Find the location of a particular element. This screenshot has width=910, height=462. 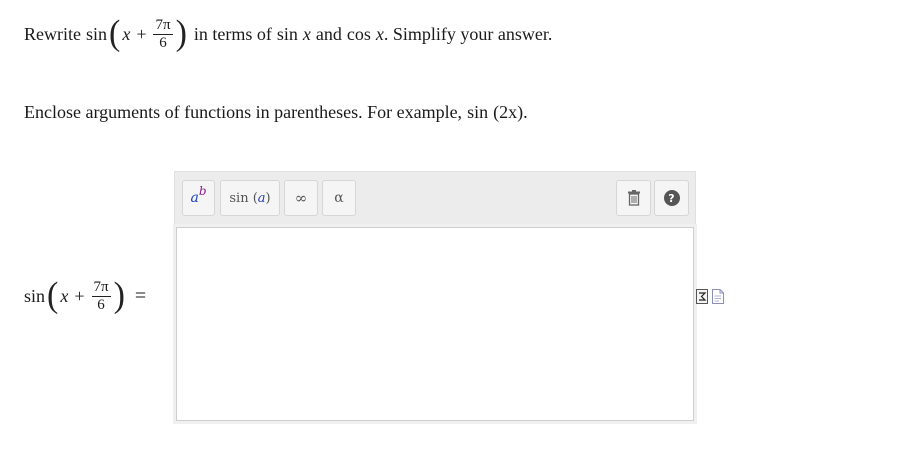

answer-frac-denominator: 6 is located at coordinates (101, 304).